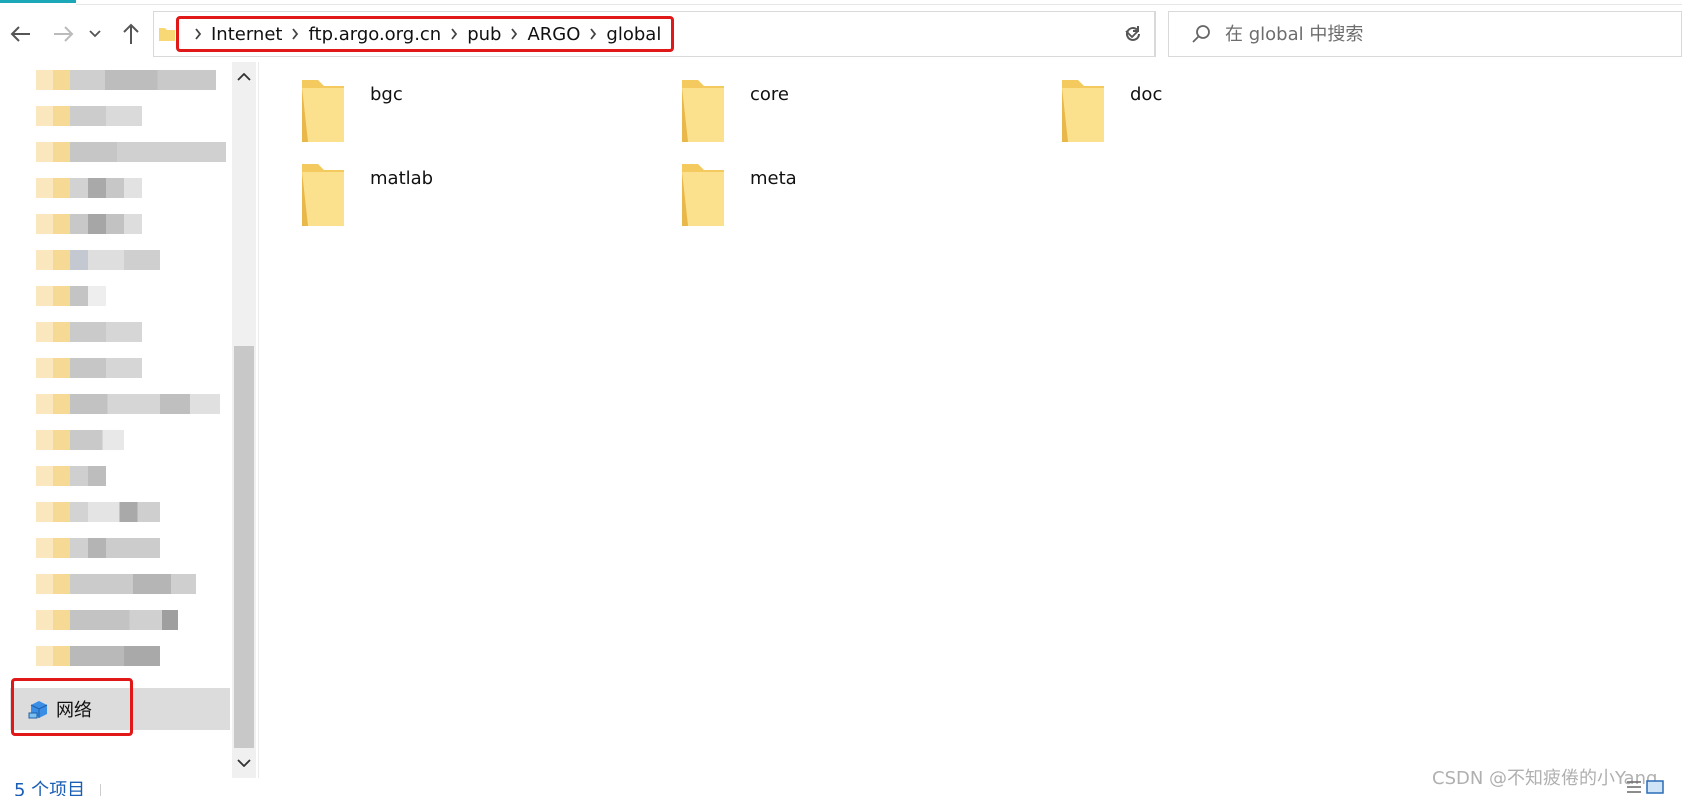 The width and height of the screenshot is (1682, 796). Describe the element at coordinates (95, 34) in the screenshot. I see `recent-locations-button` at that location.